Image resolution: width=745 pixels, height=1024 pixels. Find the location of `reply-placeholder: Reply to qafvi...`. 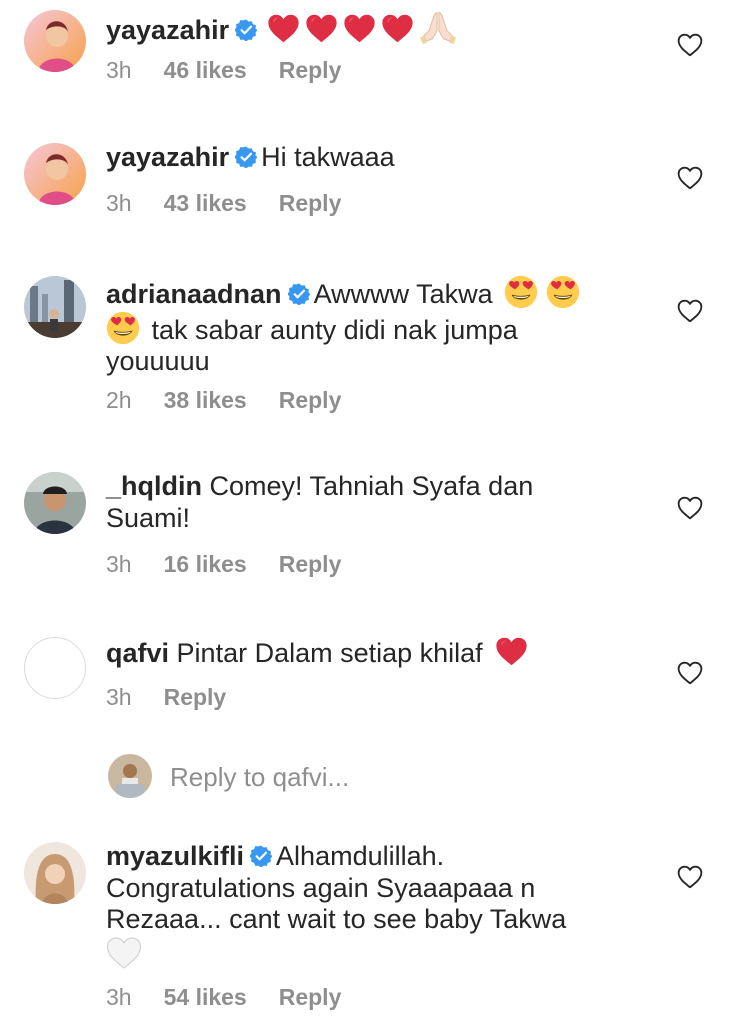

reply-placeholder: Reply to qafvi... is located at coordinates (260, 777).